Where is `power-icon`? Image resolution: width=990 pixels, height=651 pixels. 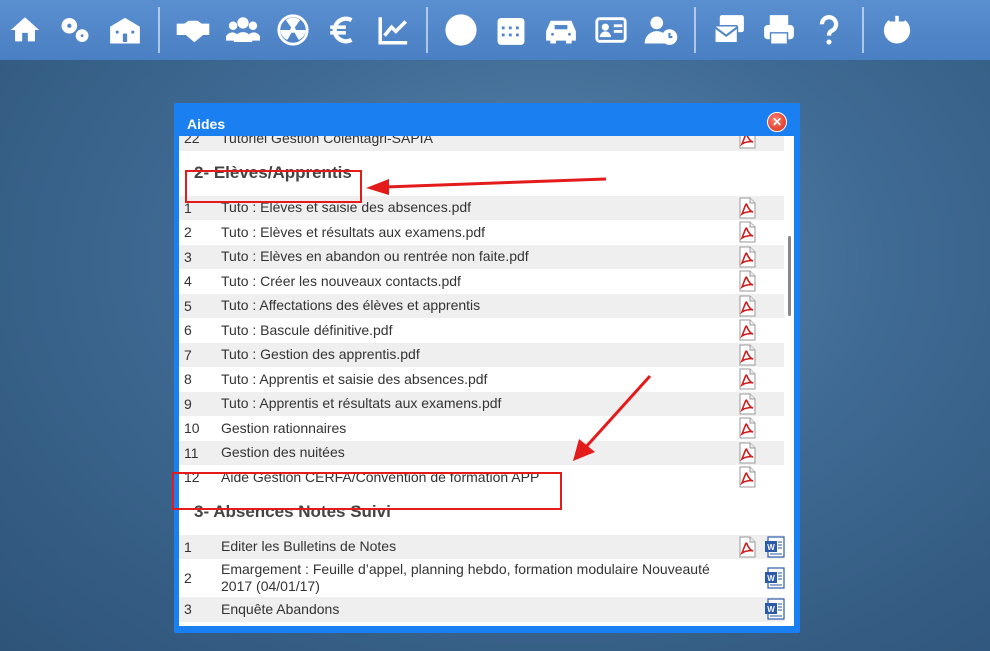
power-icon is located at coordinates (897, 30).